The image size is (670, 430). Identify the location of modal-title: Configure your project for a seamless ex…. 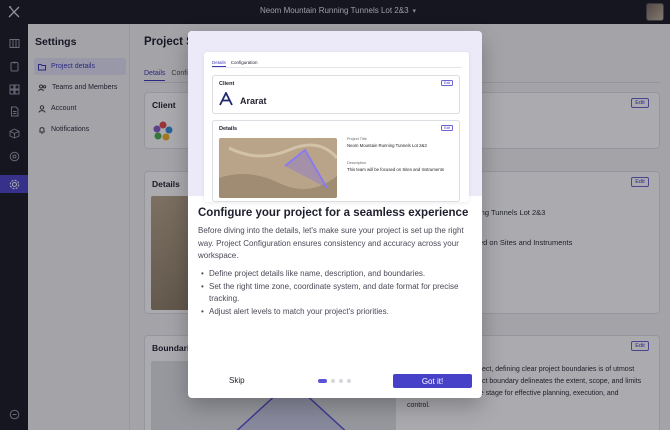
(333, 213).